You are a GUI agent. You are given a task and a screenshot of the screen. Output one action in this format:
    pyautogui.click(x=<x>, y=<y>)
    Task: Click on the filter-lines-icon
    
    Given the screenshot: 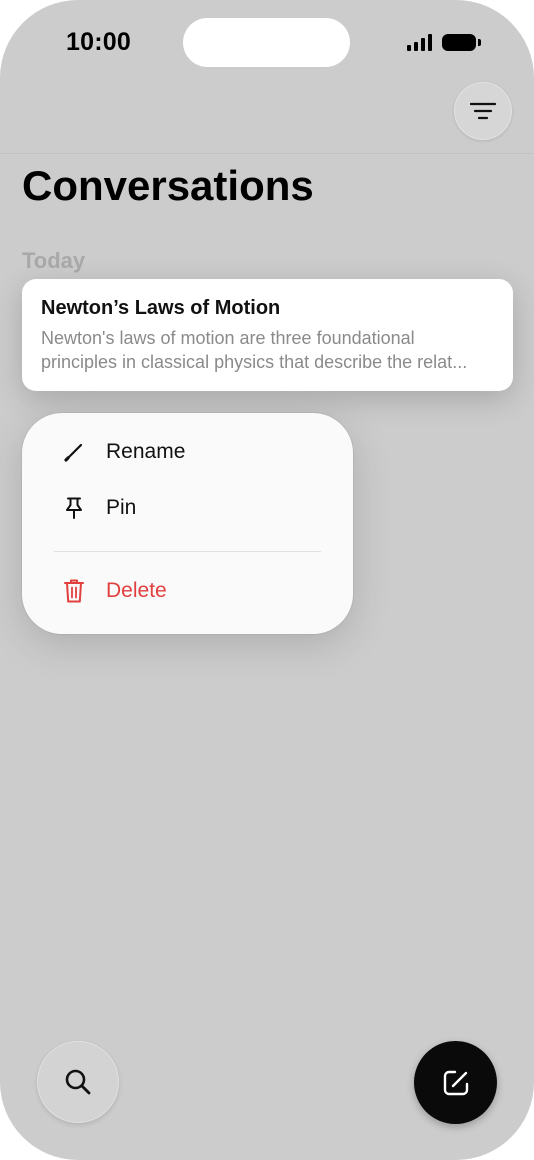 What is the action you would take?
    pyautogui.click(x=483, y=111)
    